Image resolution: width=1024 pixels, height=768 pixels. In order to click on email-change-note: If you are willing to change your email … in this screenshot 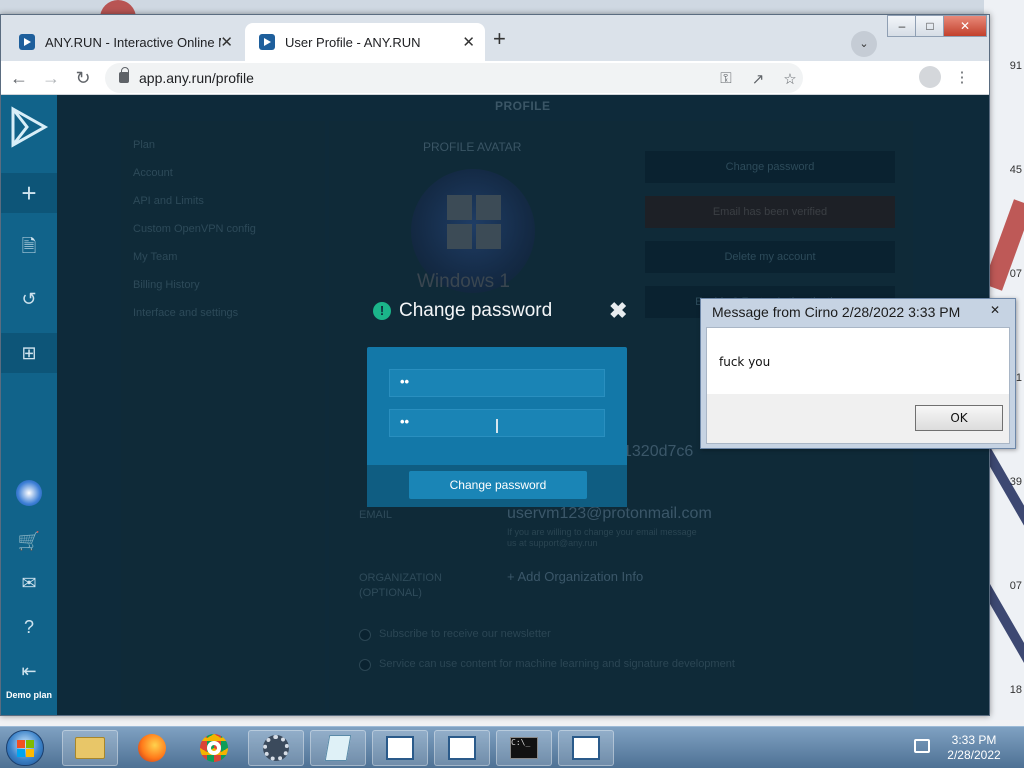, I will do `click(602, 537)`.